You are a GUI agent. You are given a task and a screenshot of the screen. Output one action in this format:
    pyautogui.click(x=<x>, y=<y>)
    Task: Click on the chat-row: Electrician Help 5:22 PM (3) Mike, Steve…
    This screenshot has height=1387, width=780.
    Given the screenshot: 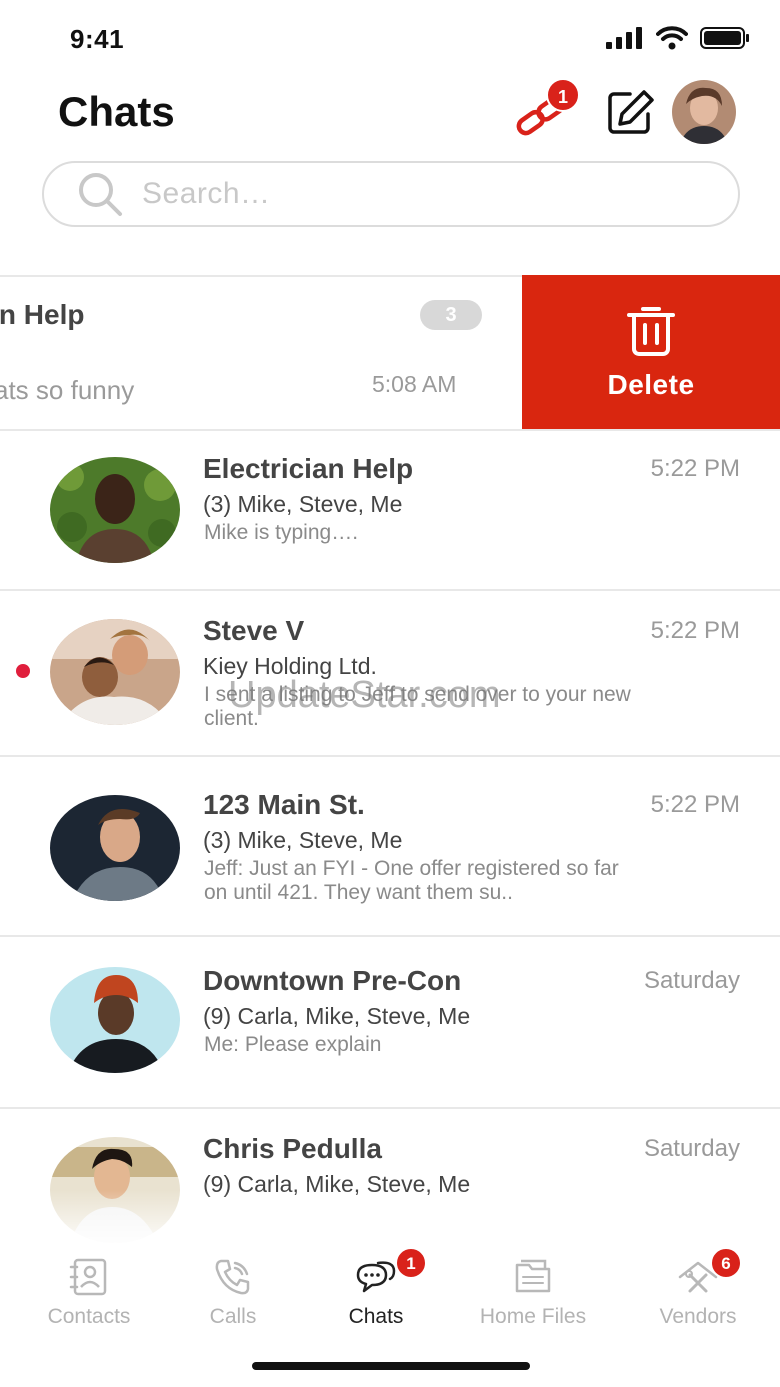 What is the action you would take?
    pyautogui.click(x=390, y=510)
    